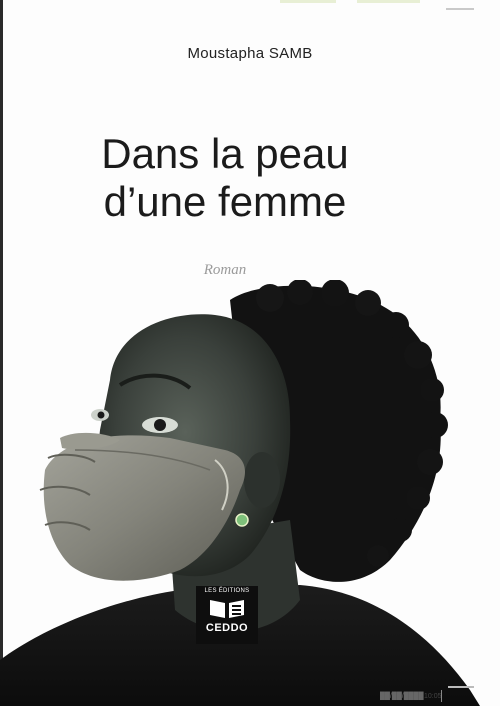 Image resolution: width=500 pixels, height=706 pixels. Describe the element at coordinates (441, 696) in the screenshot. I see `print-divider` at that location.